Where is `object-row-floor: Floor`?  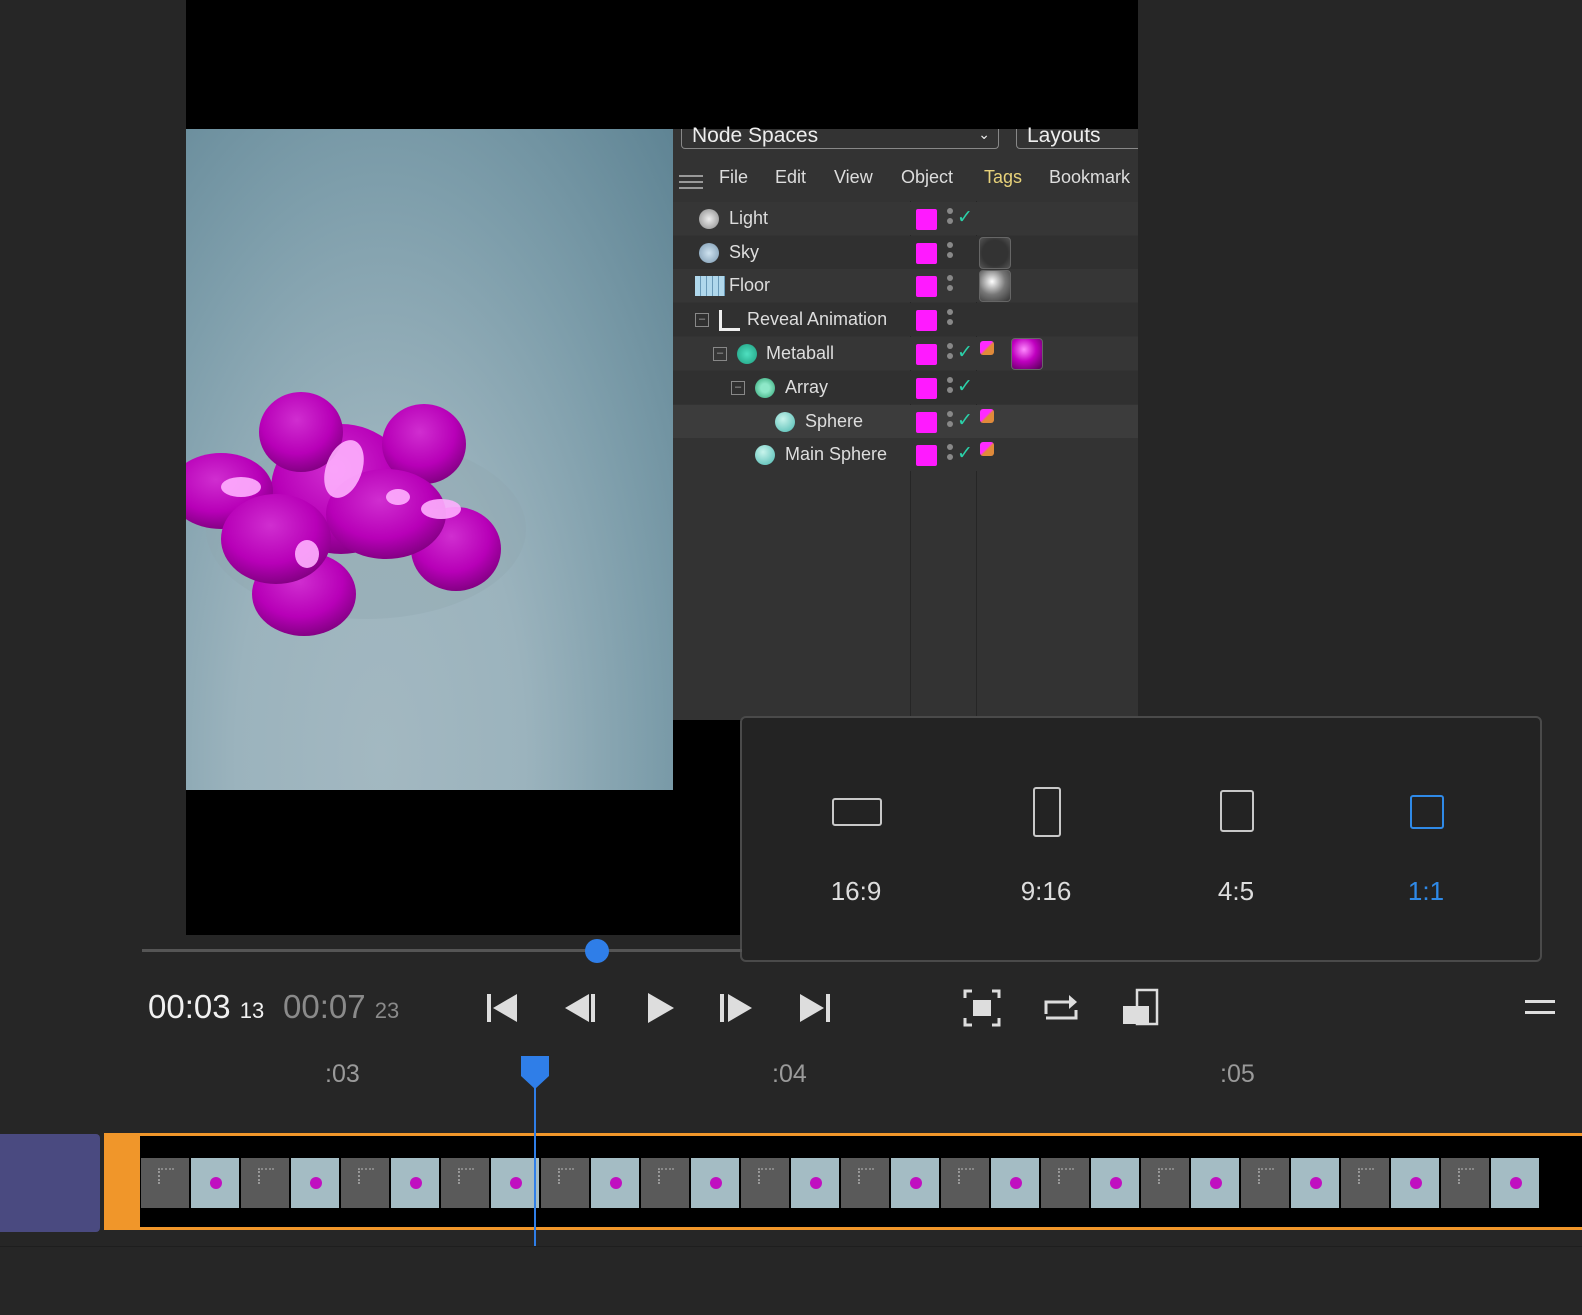 object-row-floor: Floor is located at coordinates (905, 285).